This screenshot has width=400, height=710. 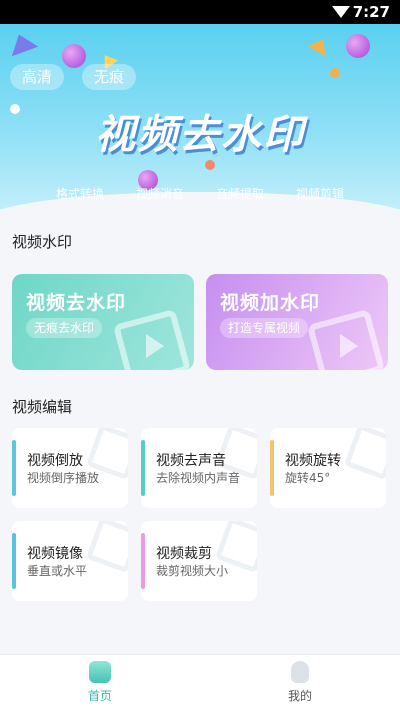 What do you see at coordinates (198, 478) in the screenshot?
I see `tile-subtitle: 去除视频内声音` at bounding box center [198, 478].